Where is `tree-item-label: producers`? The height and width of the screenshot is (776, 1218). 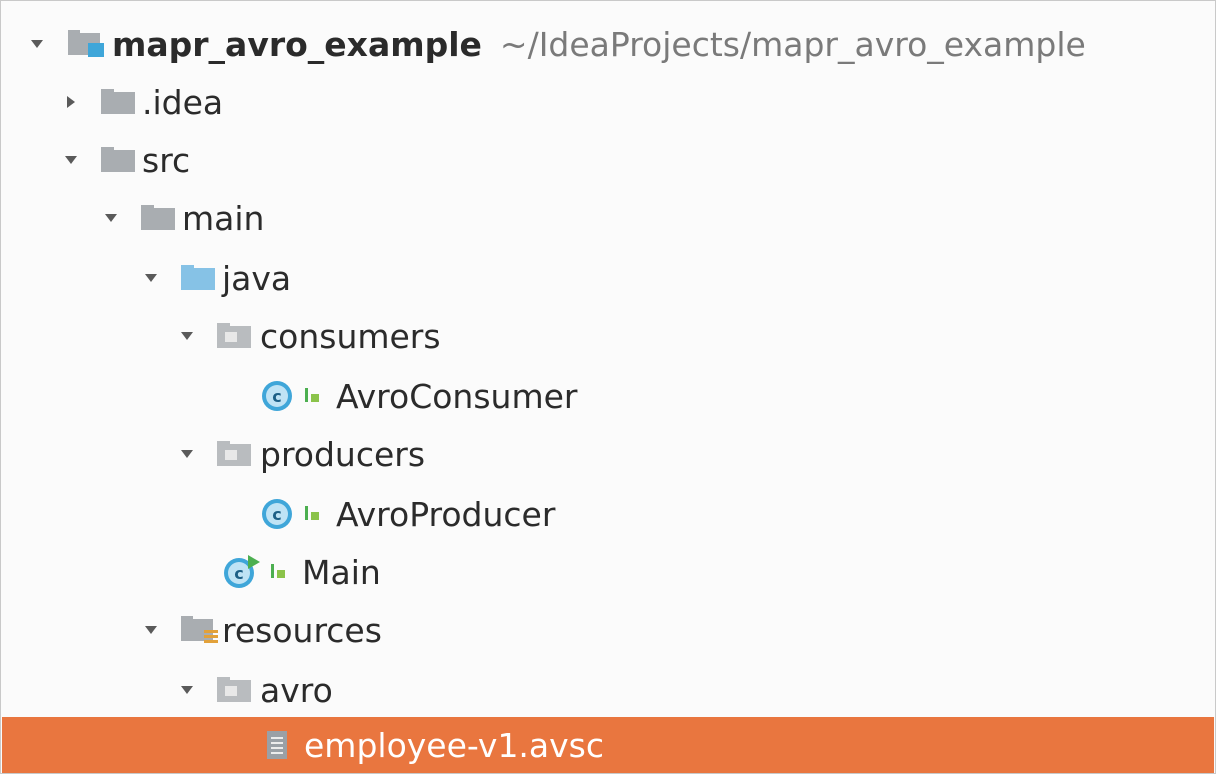
tree-item-label: producers is located at coordinates (343, 454).